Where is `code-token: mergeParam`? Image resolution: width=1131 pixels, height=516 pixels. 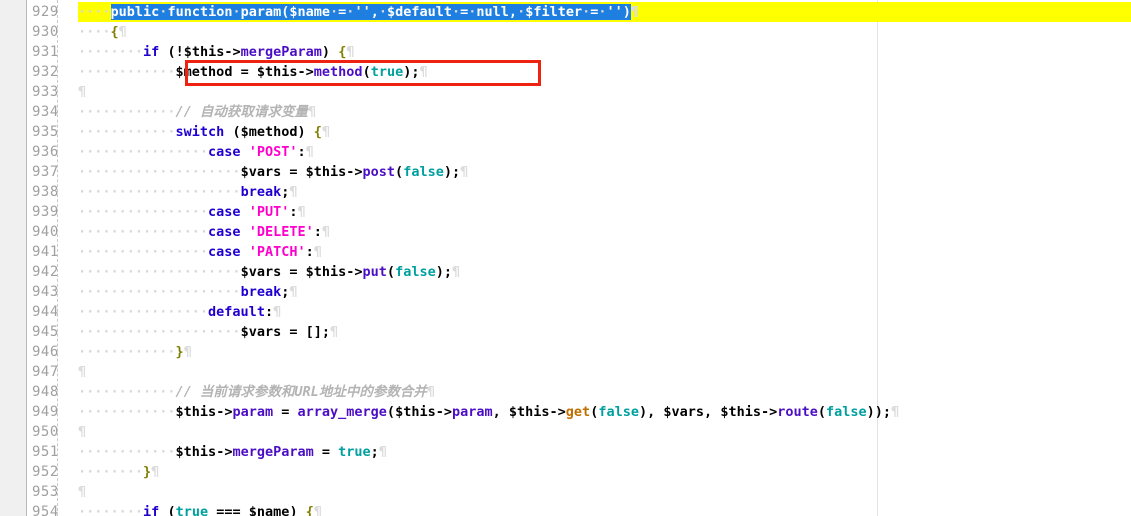 code-token: mergeParam is located at coordinates (273, 452).